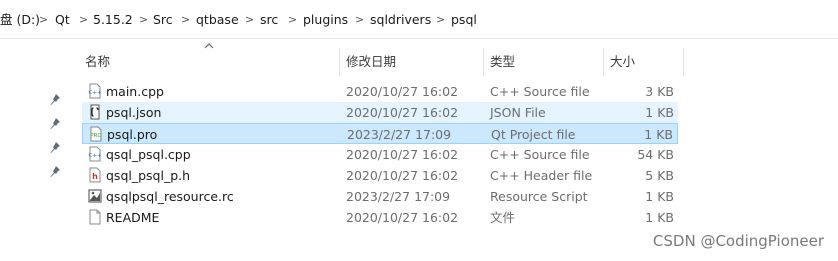 This screenshot has height=261, width=838. I want to click on file-size: 5 KB, so click(659, 175).